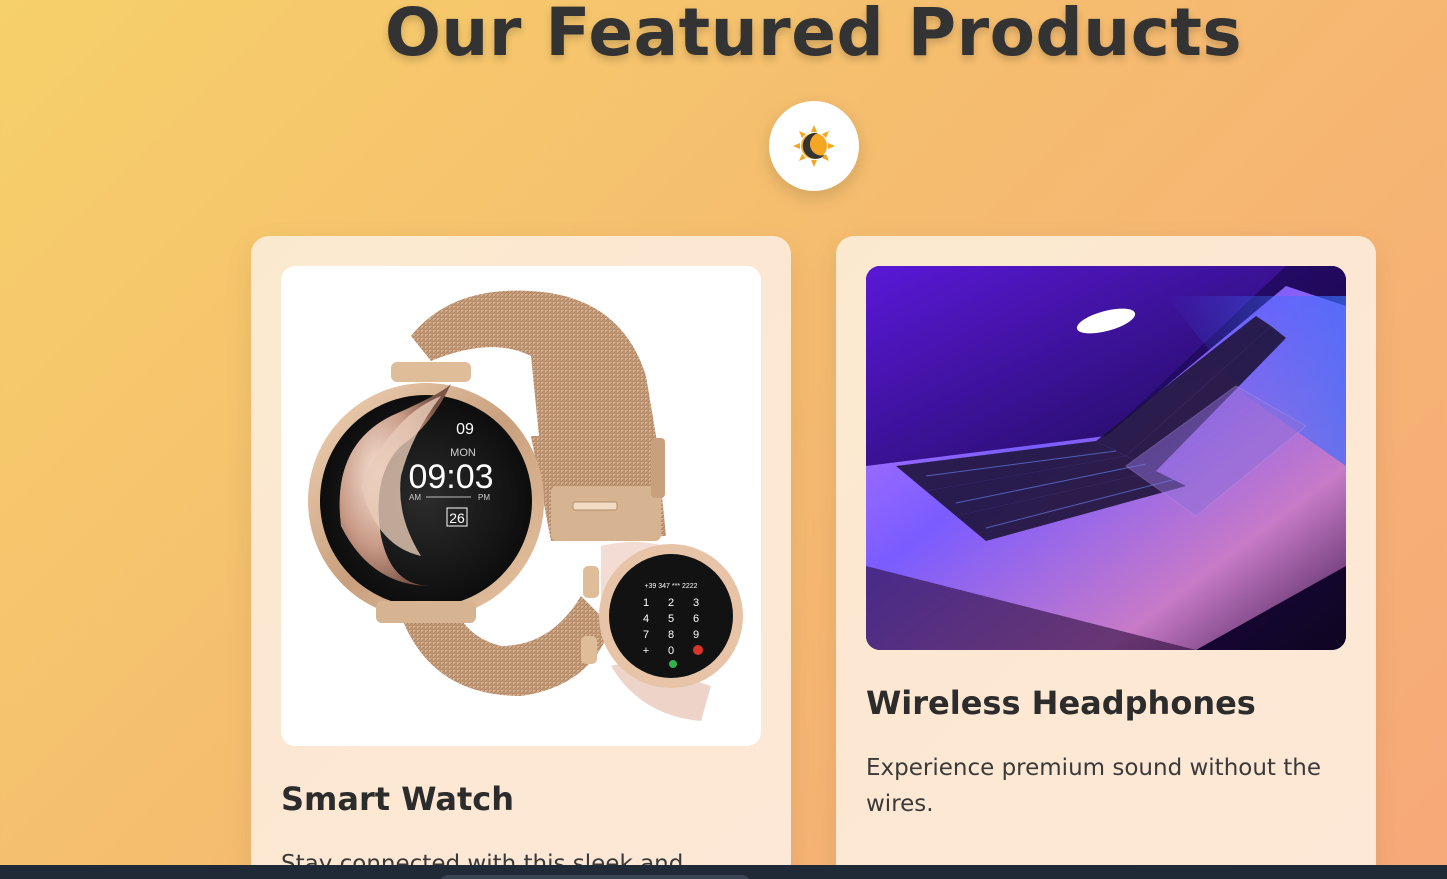 Image resolution: width=1447 pixels, height=879 pixels. What do you see at coordinates (450, 477) in the screenshot?
I see `watch-time: 09:03` at bounding box center [450, 477].